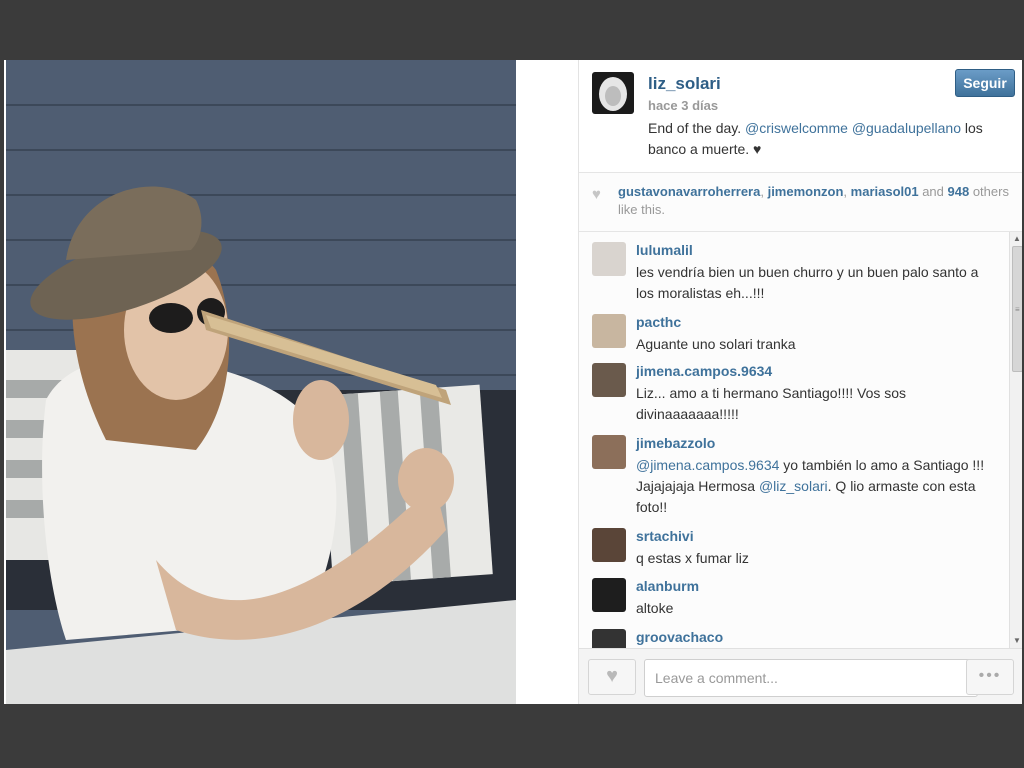 The width and height of the screenshot is (1024, 768). Describe the element at coordinates (692, 558) in the screenshot. I see `comment-text: q estas x fumar liz` at that location.